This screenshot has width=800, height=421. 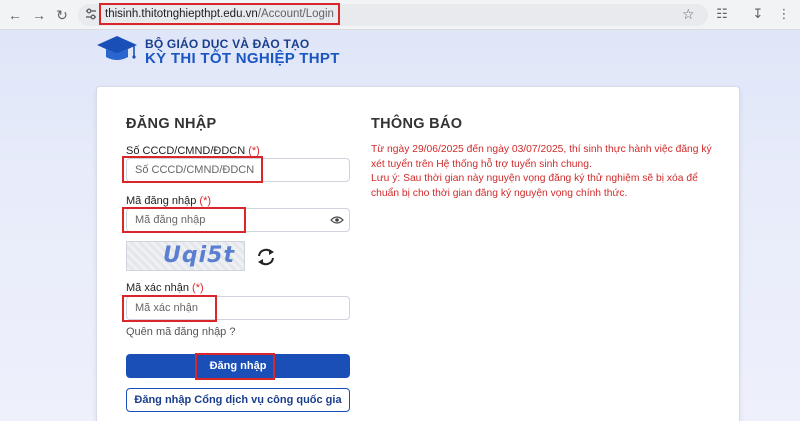 I want to click on bookmark-star-icon: ☆, so click(x=688, y=14).